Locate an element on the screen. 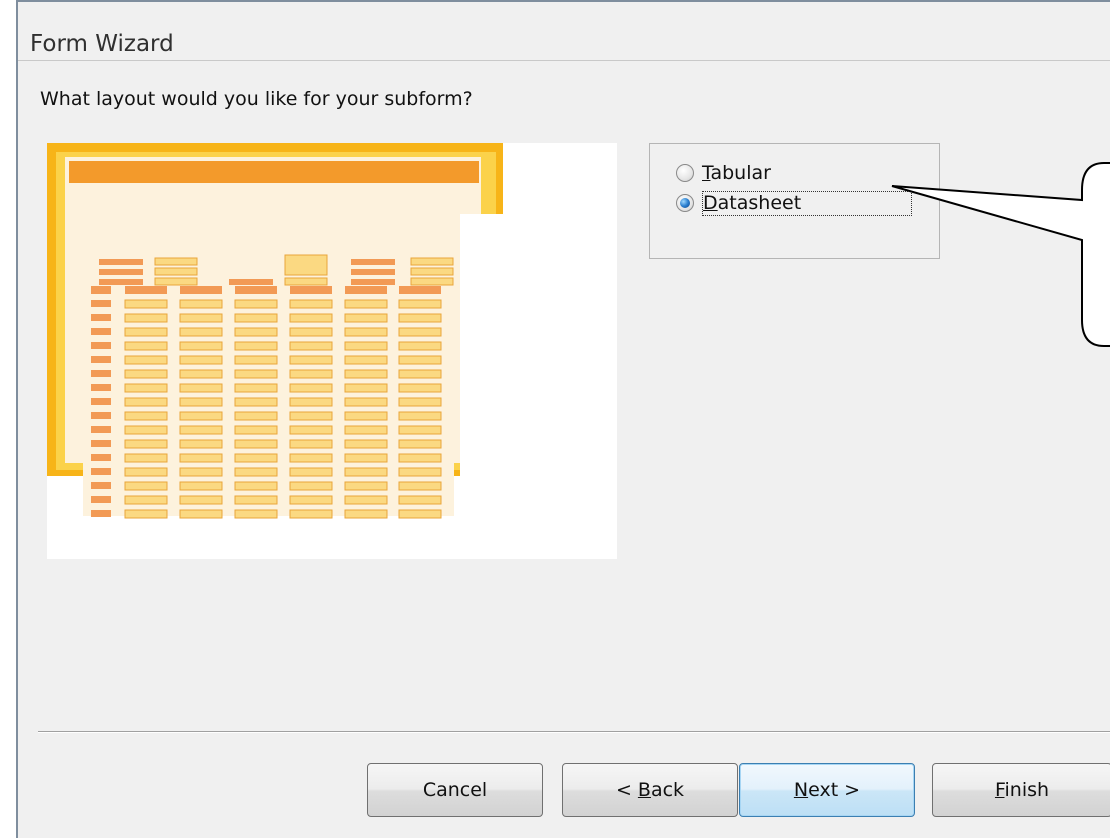  finish-button: Finish is located at coordinates (1021, 790).